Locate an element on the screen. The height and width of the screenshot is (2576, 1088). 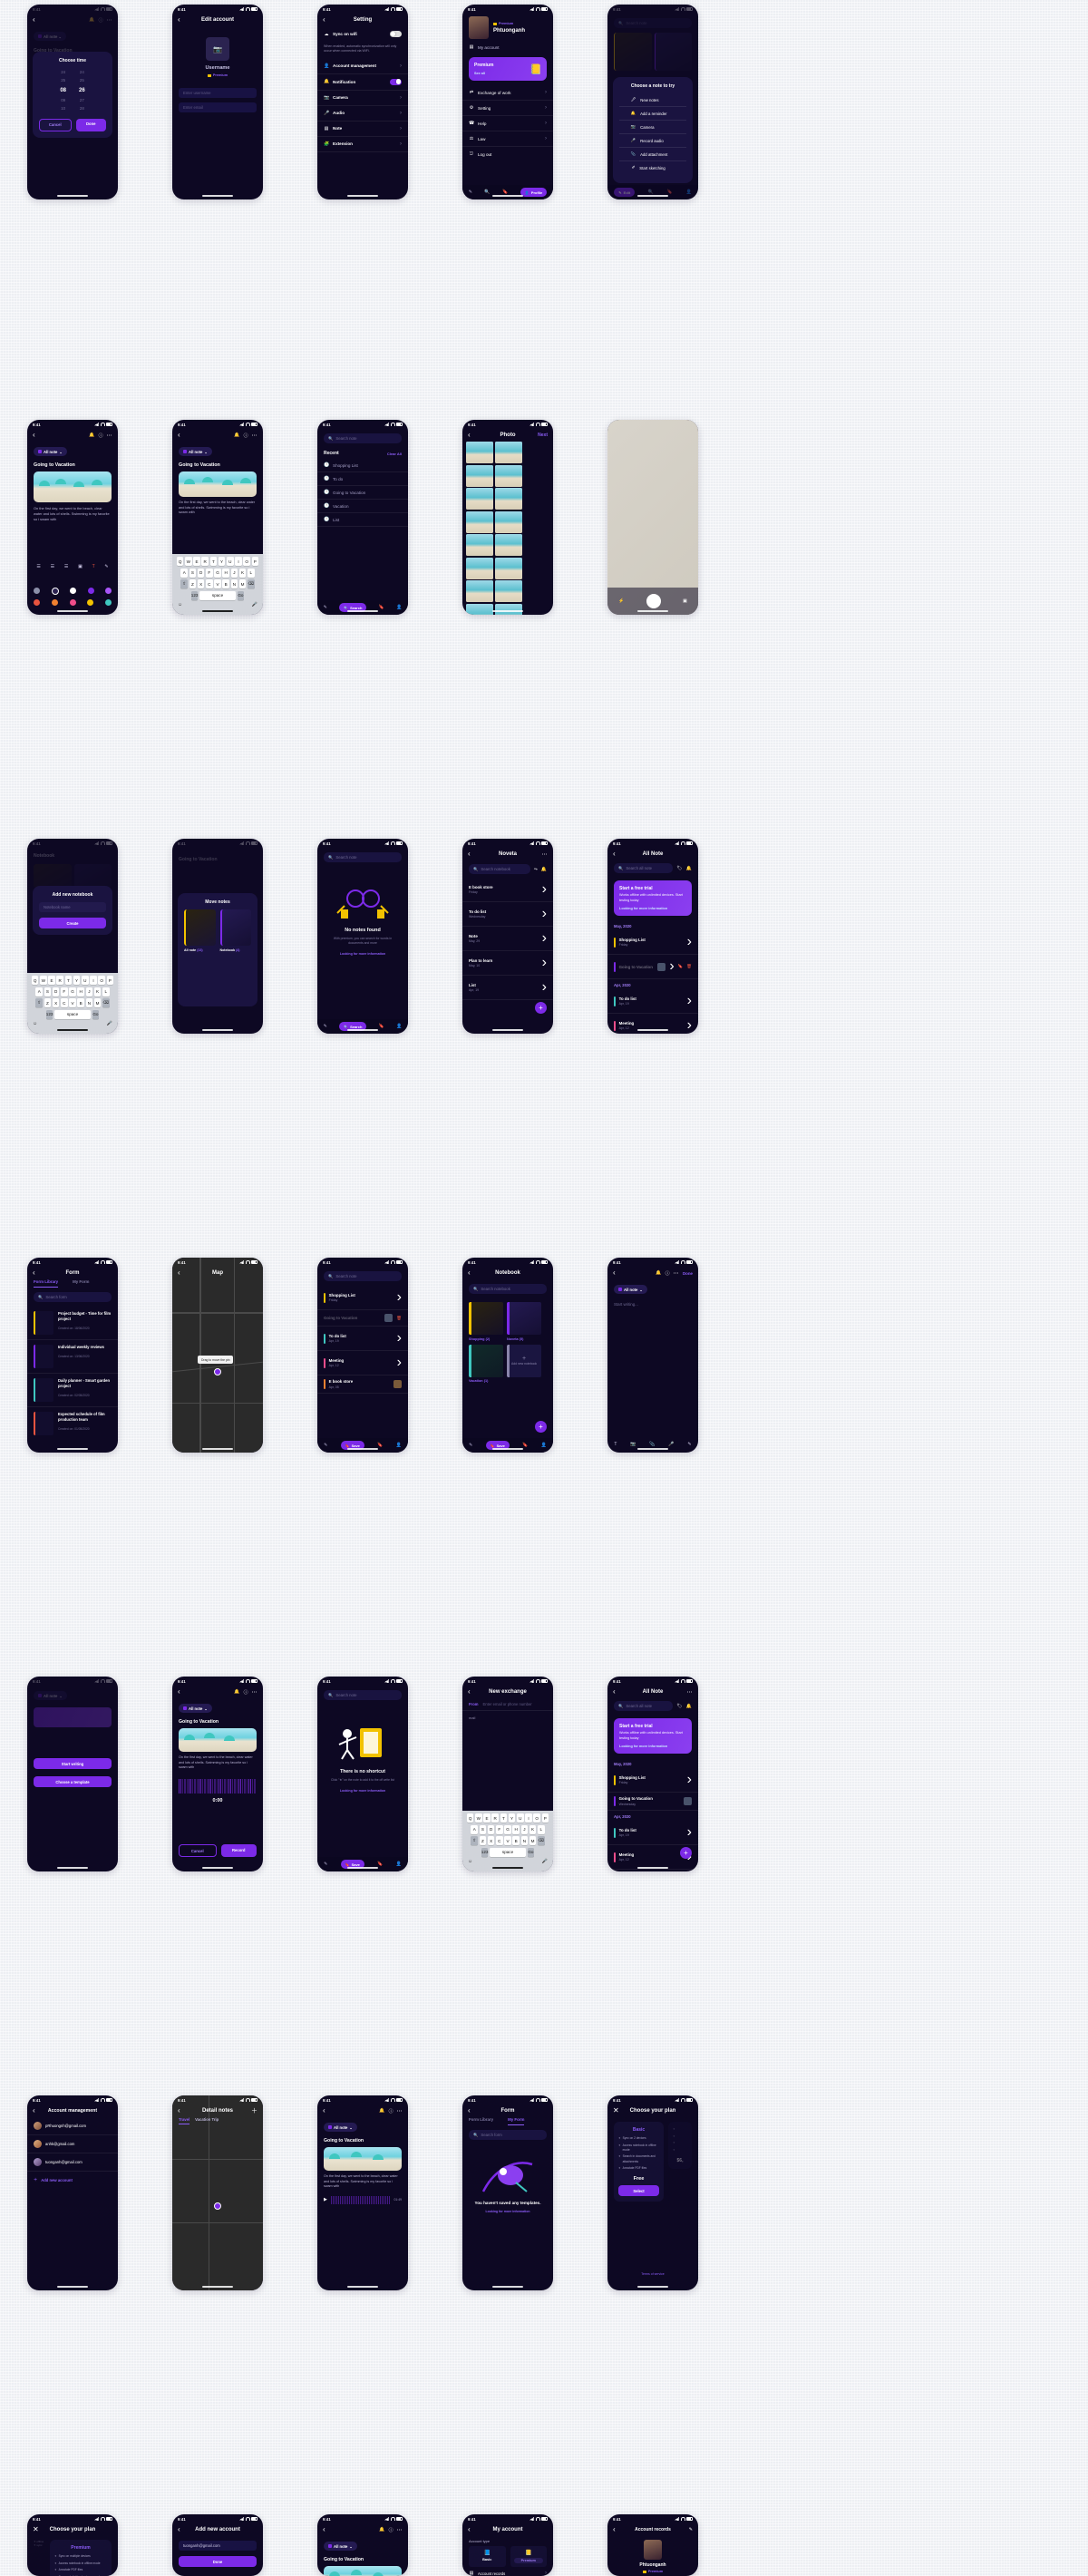
setting-item-note: ▤ Note › is located at coordinates (363, 129).